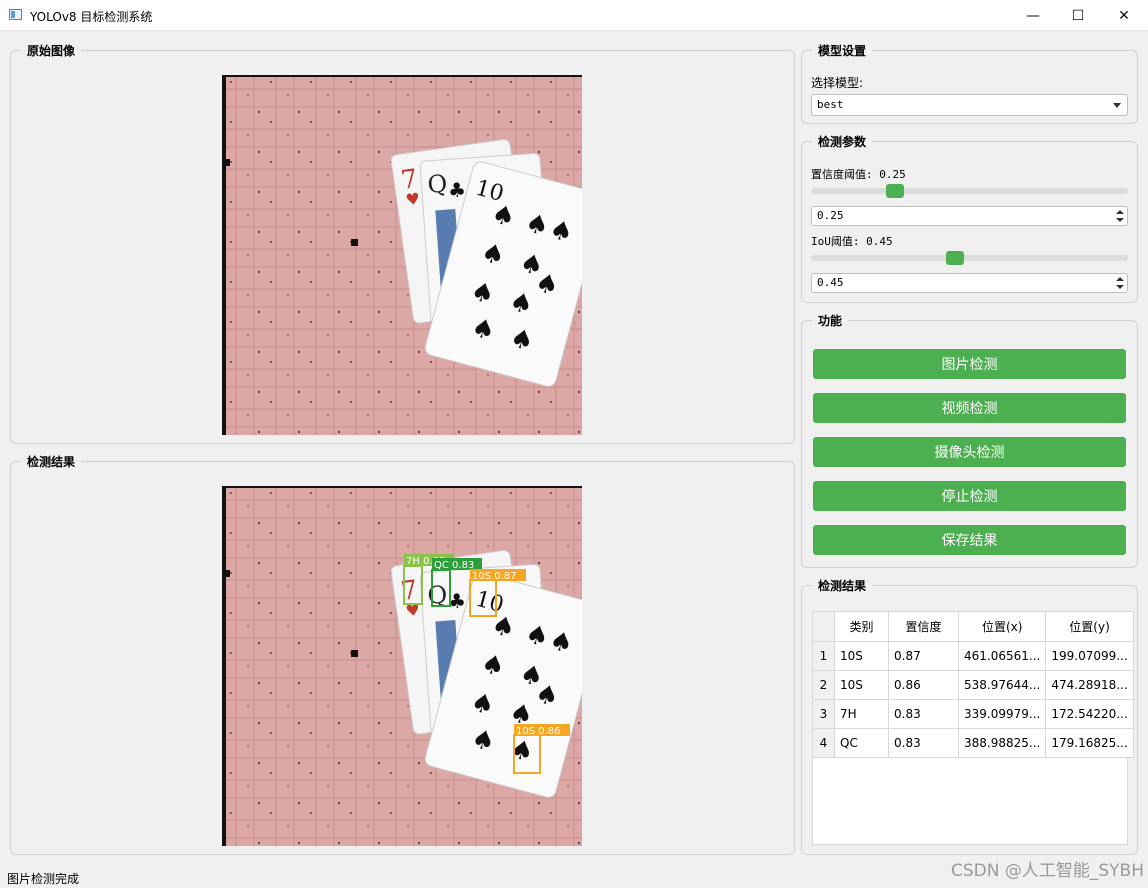 The height and width of the screenshot is (888, 1148). What do you see at coordinates (454, 565) in the screenshot?
I see `det-label-qc: QC 0.83` at bounding box center [454, 565].